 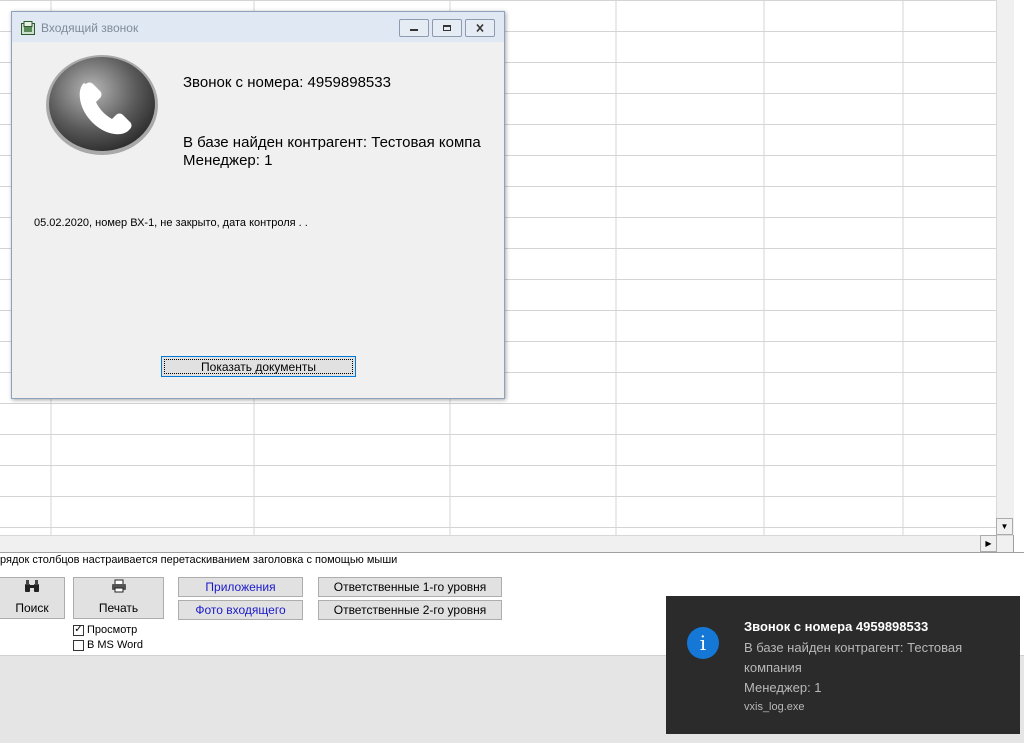 What do you see at coordinates (240, 610) in the screenshot?
I see `incoming-photo-button: Фото входящего` at bounding box center [240, 610].